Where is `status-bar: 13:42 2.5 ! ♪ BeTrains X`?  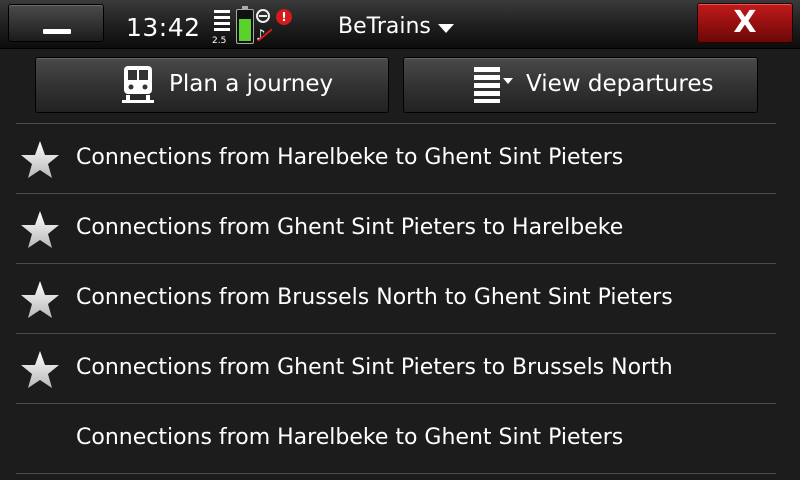
status-bar: 13:42 2.5 ! ♪ BeTrains X is located at coordinates (400, 24).